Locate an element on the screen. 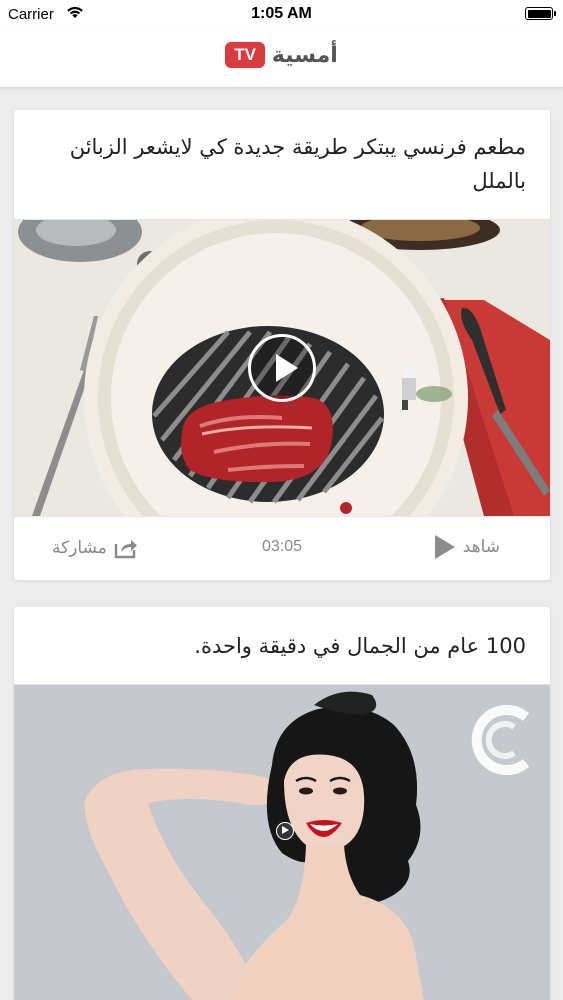 Image resolution: width=563 pixels, height=1000 pixels. battery-fill is located at coordinates (539, 13).